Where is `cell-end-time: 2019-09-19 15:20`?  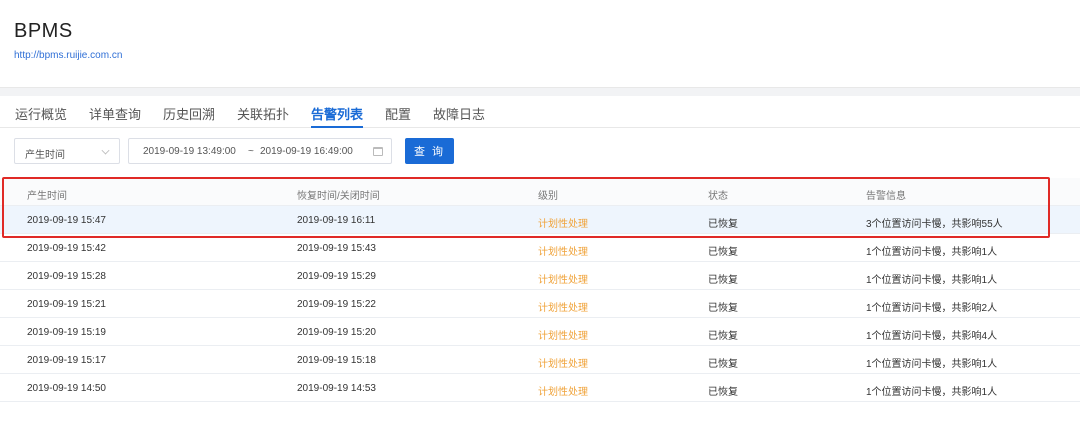
cell-end-time: 2019-09-19 15:20 is located at coordinates (336, 332).